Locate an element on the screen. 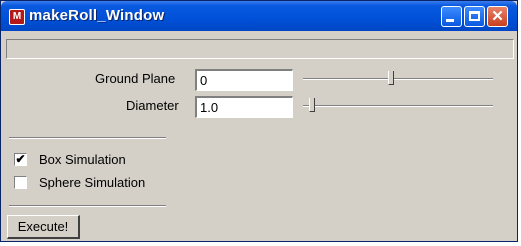  close-icon: ✕ is located at coordinates (497, 16).